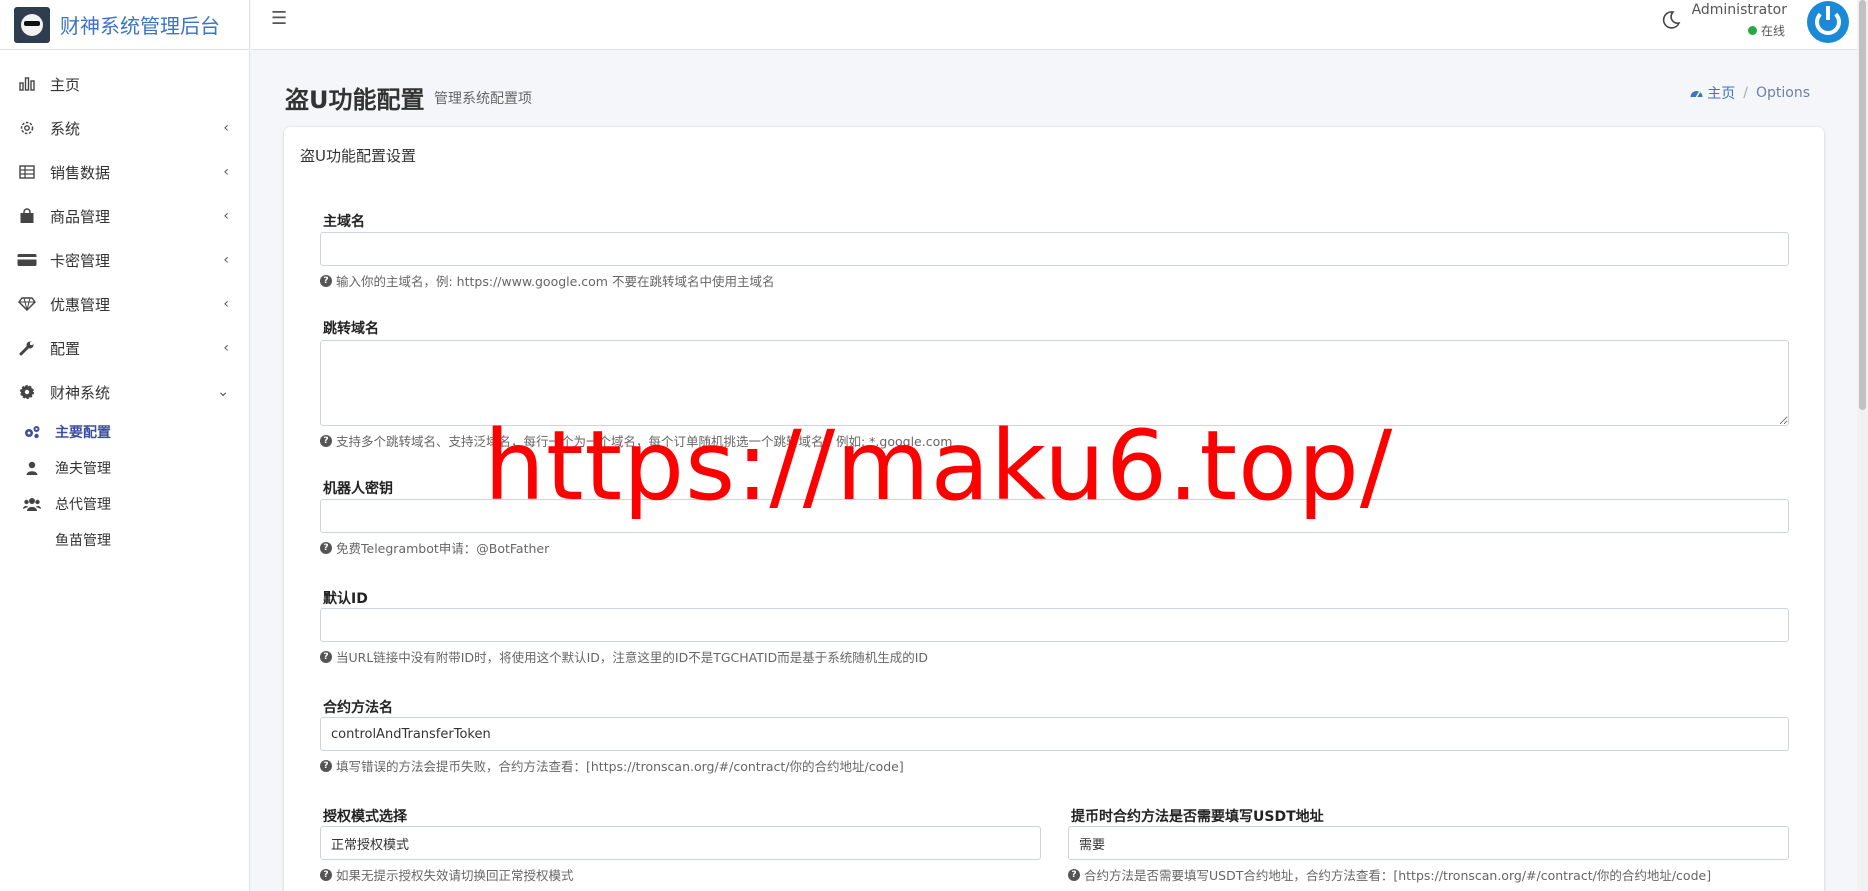 The height and width of the screenshot is (891, 1868). Describe the element at coordinates (680, 843) in the screenshot. I see `auth-mode-select` at that location.